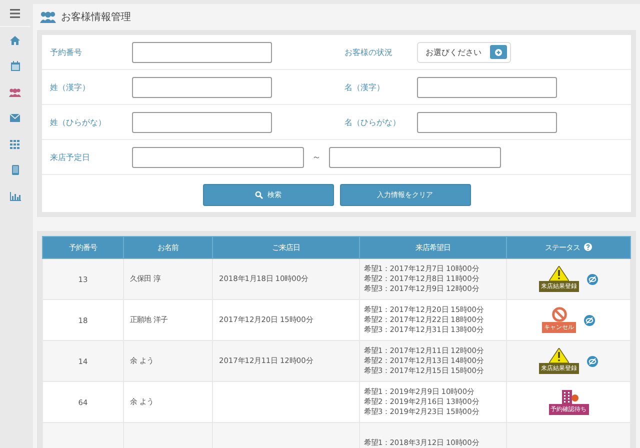 This screenshot has height=448, width=640. What do you see at coordinates (369, 52) in the screenshot?
I see `field-label: お客様の状況` at bounding box center [369, 52].